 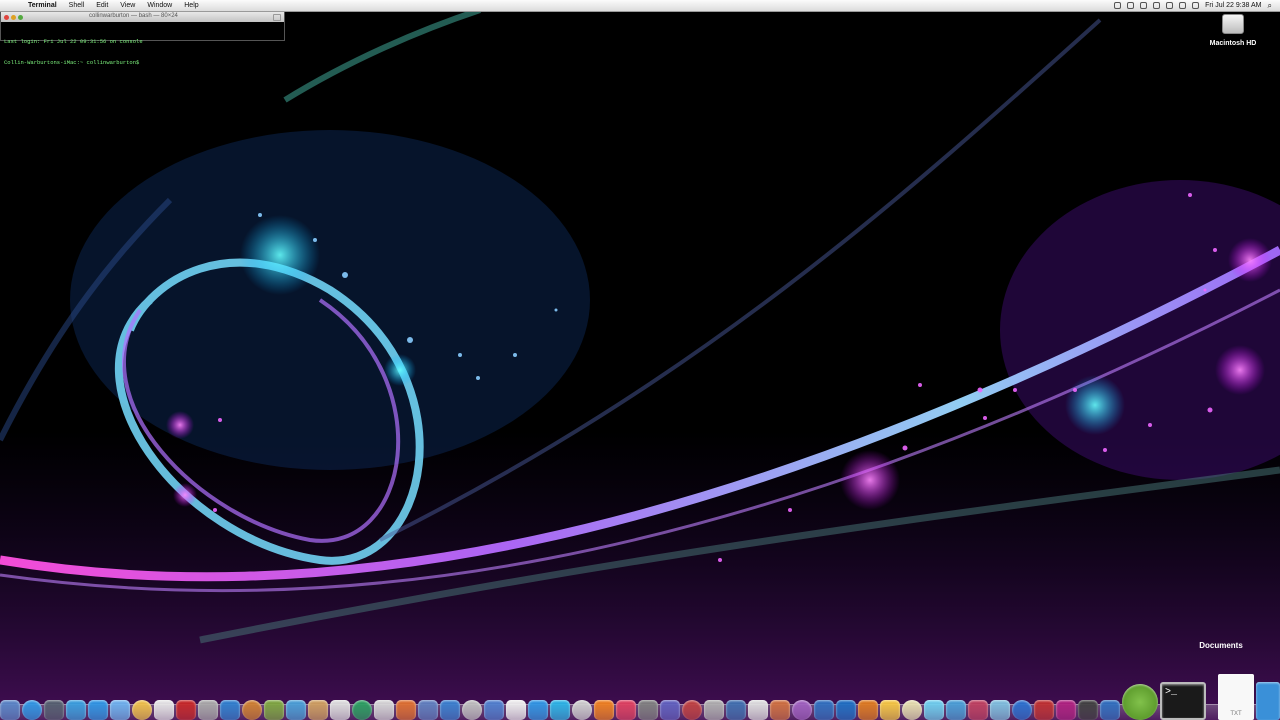 What do you see at coordinates (1236, 697) in the screenshot?
I see `documents-stack-dock-icon: TXT` at bounding box center [1236, 697].